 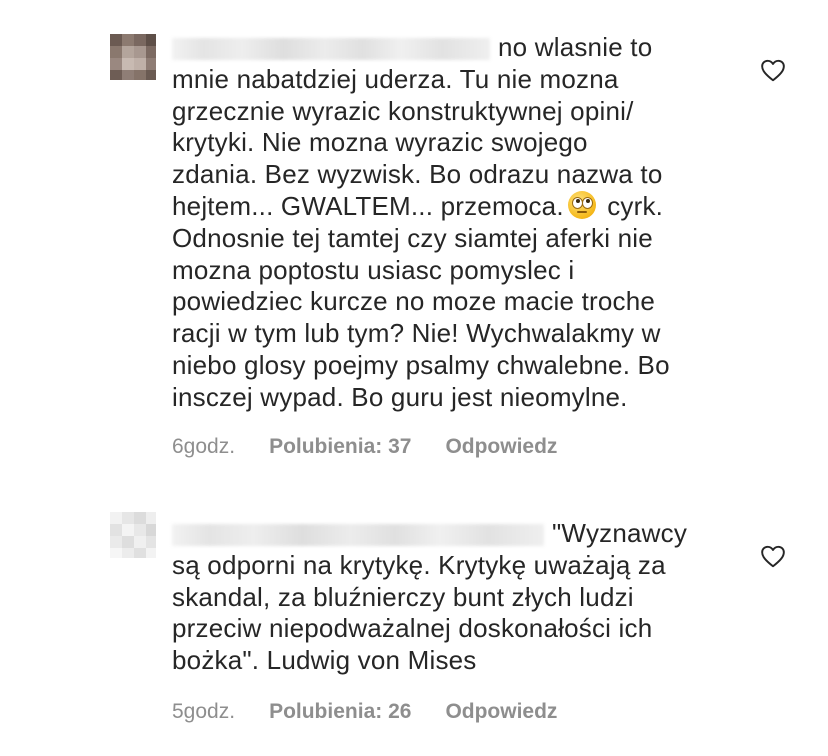 I want to click on comment-meta: 5godz. Polubienia: 26 Odpowiedz, so click(x=364, y=712).